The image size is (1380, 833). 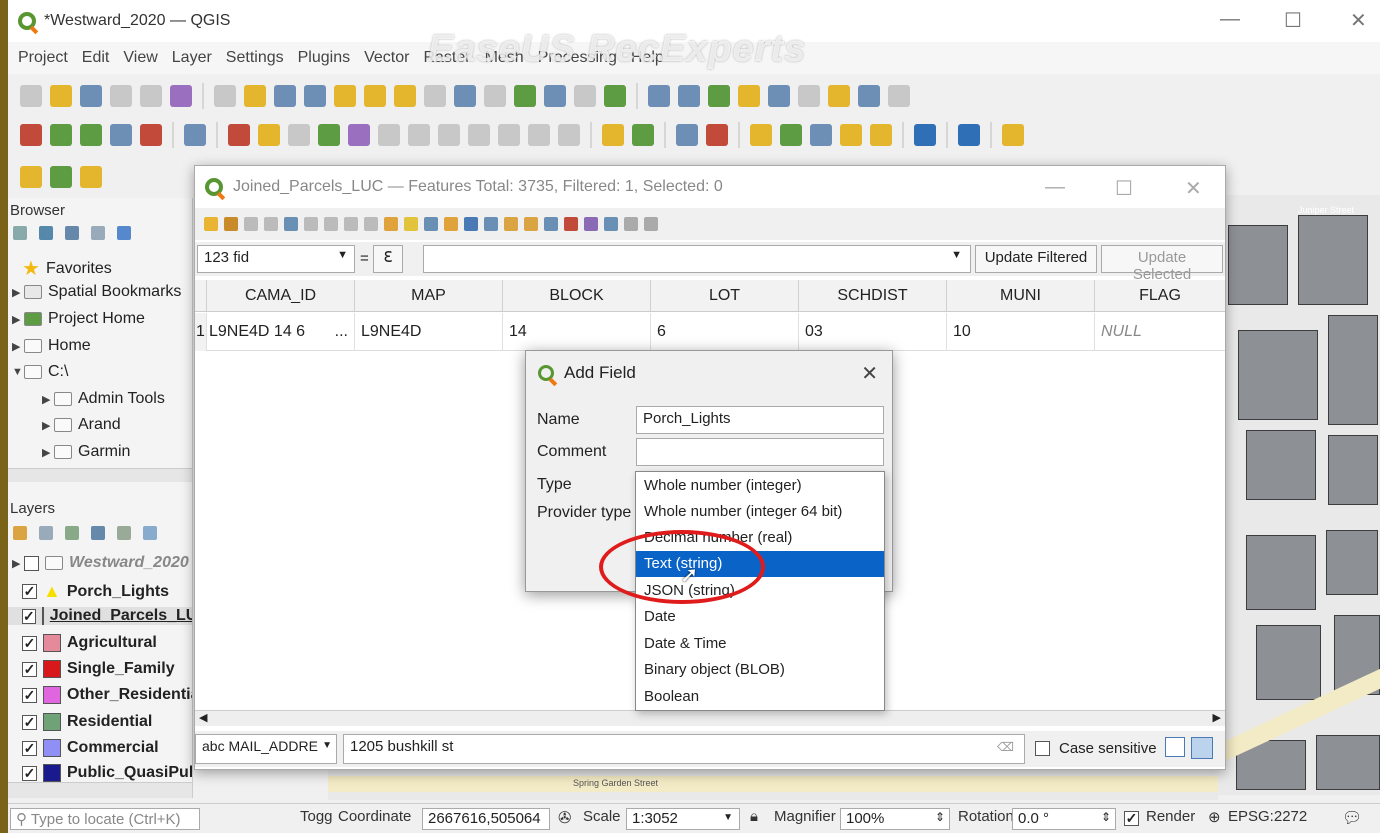 What do you see at coordinates (1055, 187) in the screenshot?
I see `minimize-icon: —` at bounding box center [1055, 187].